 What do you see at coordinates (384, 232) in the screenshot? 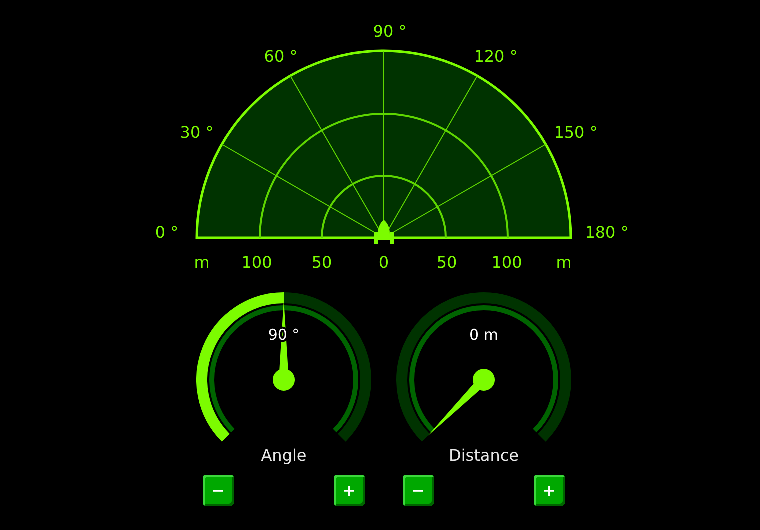
I see `rocket-icon` at bounding box center [384, 232].